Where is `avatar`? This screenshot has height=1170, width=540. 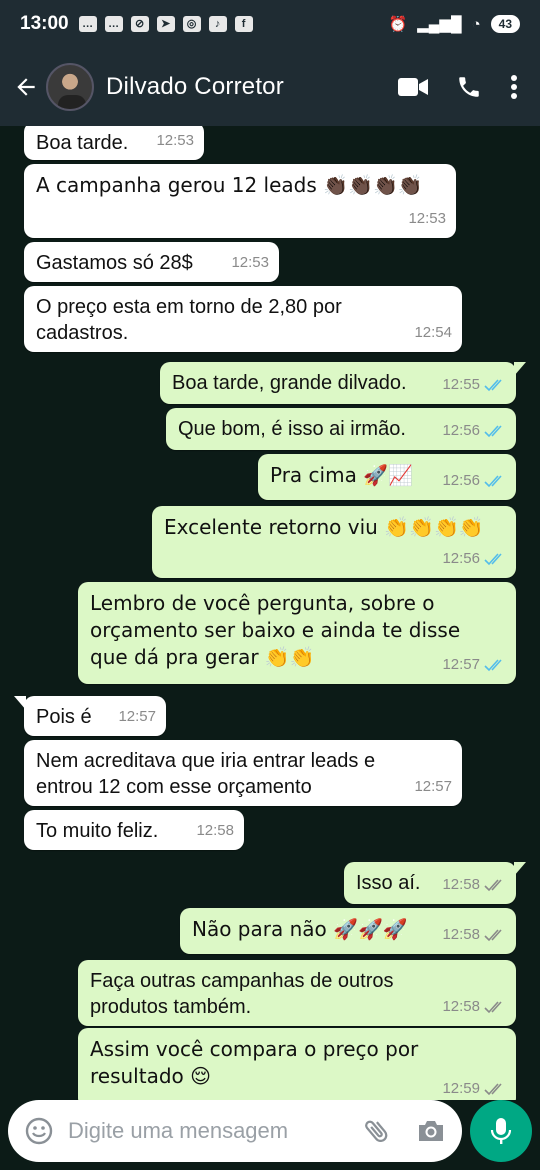
avatar is located at coordinates (70, 87).